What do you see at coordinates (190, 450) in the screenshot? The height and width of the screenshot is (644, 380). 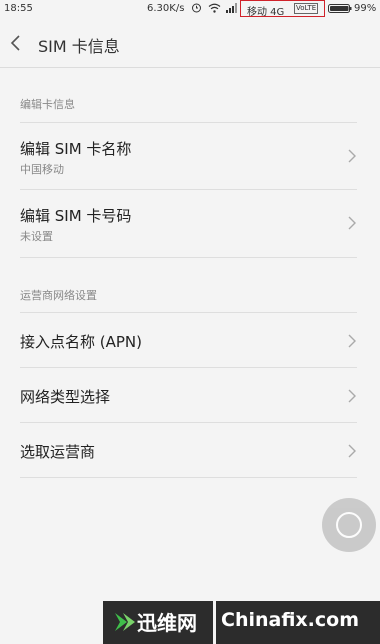 I see `select-carrier-row: 选取运营商` at bounding box center [190, 450].